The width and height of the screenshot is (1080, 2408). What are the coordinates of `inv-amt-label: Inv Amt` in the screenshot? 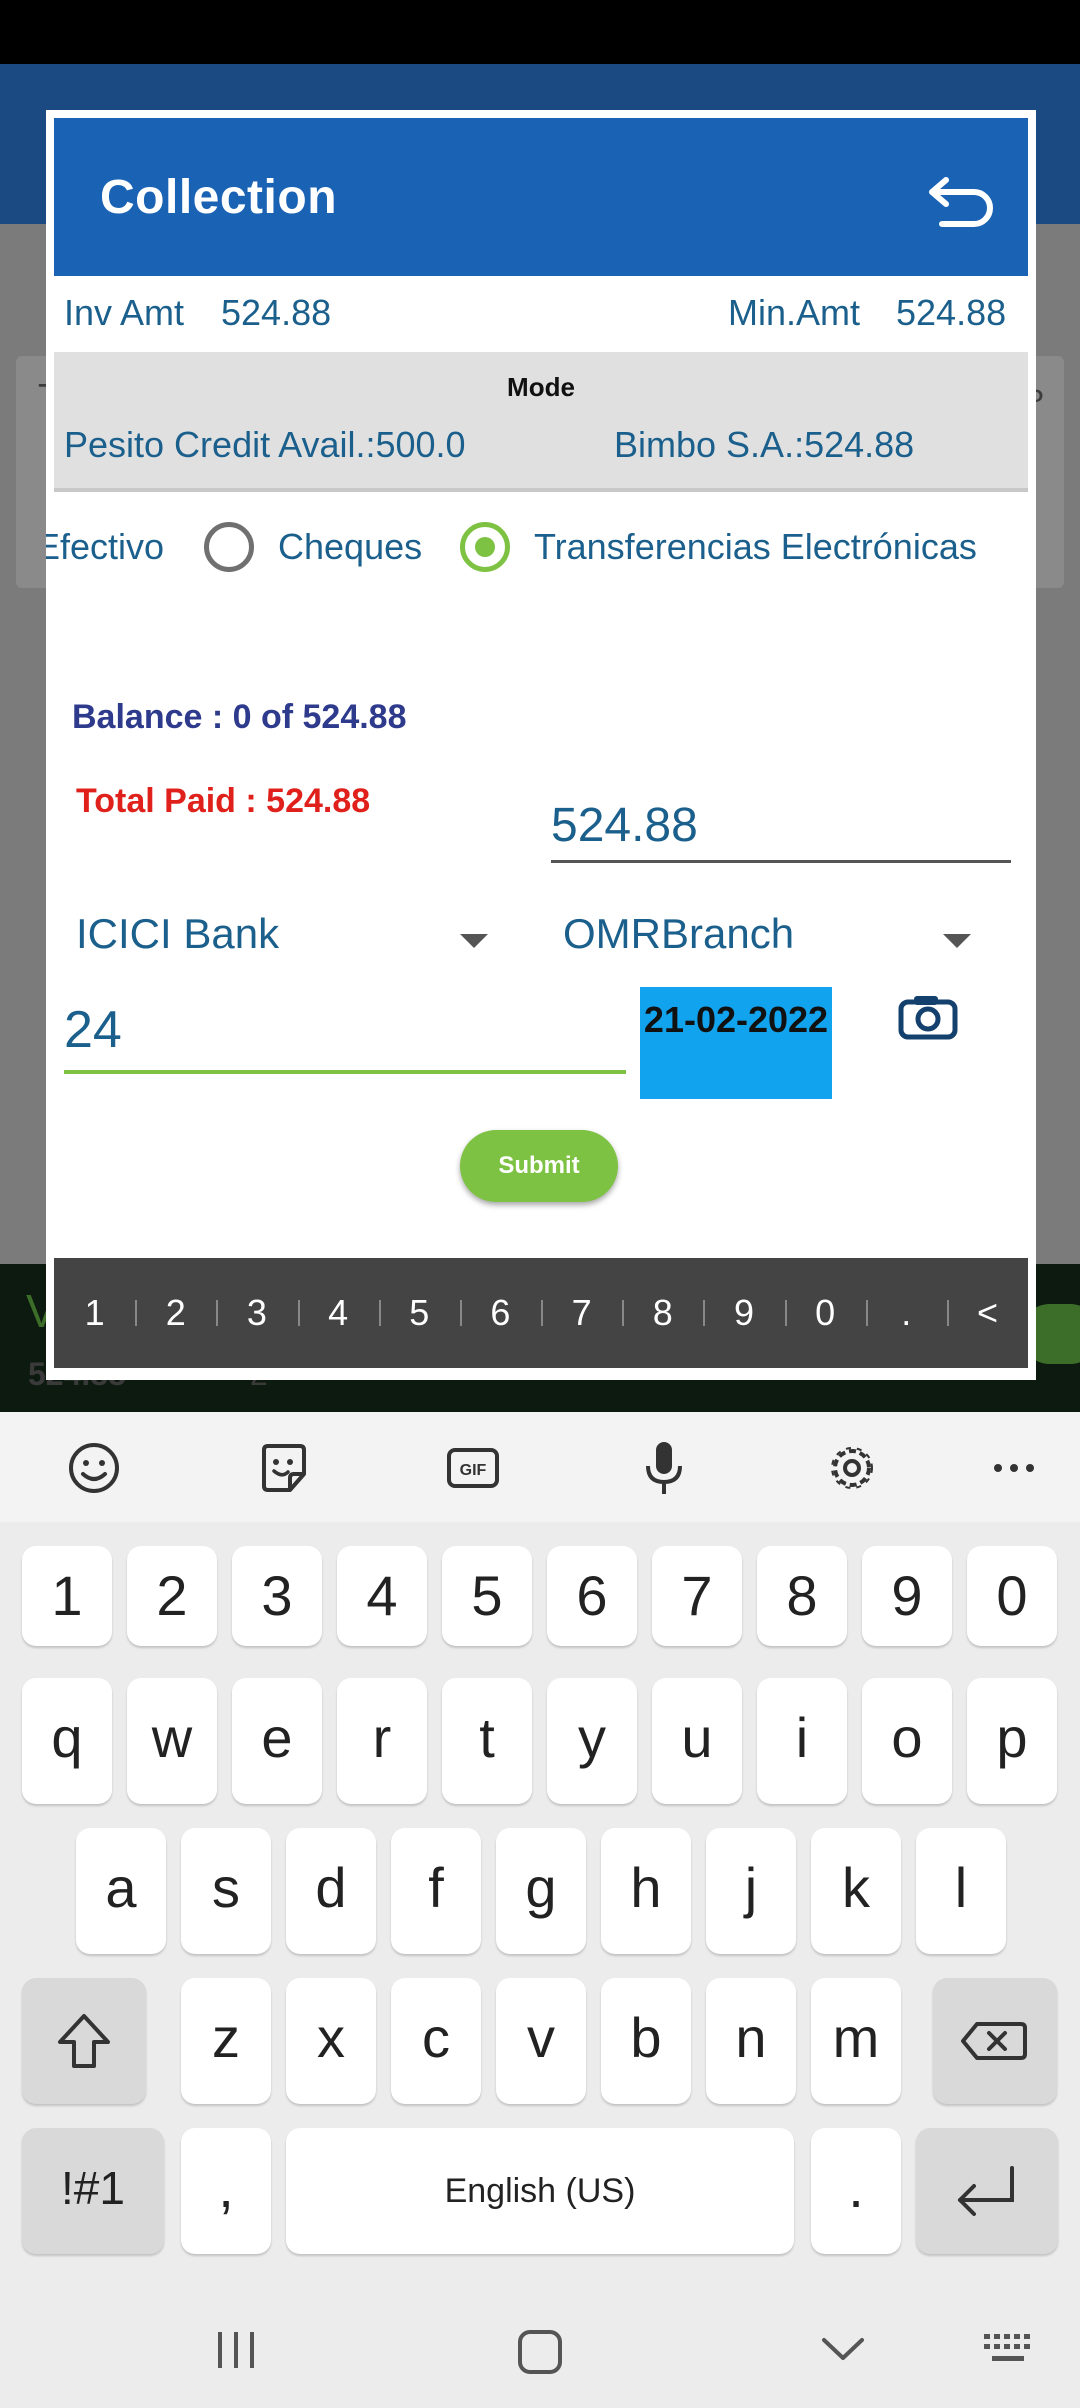 It's located at (124, 312).